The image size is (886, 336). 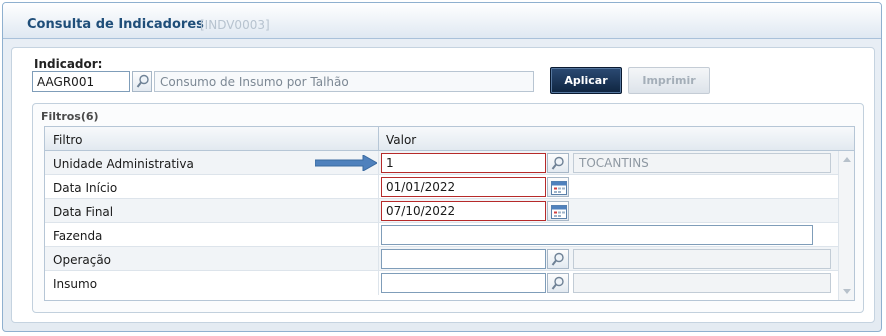 I want to click on unidade-description-field: TOCANTINS, so click(x=702, y=163).